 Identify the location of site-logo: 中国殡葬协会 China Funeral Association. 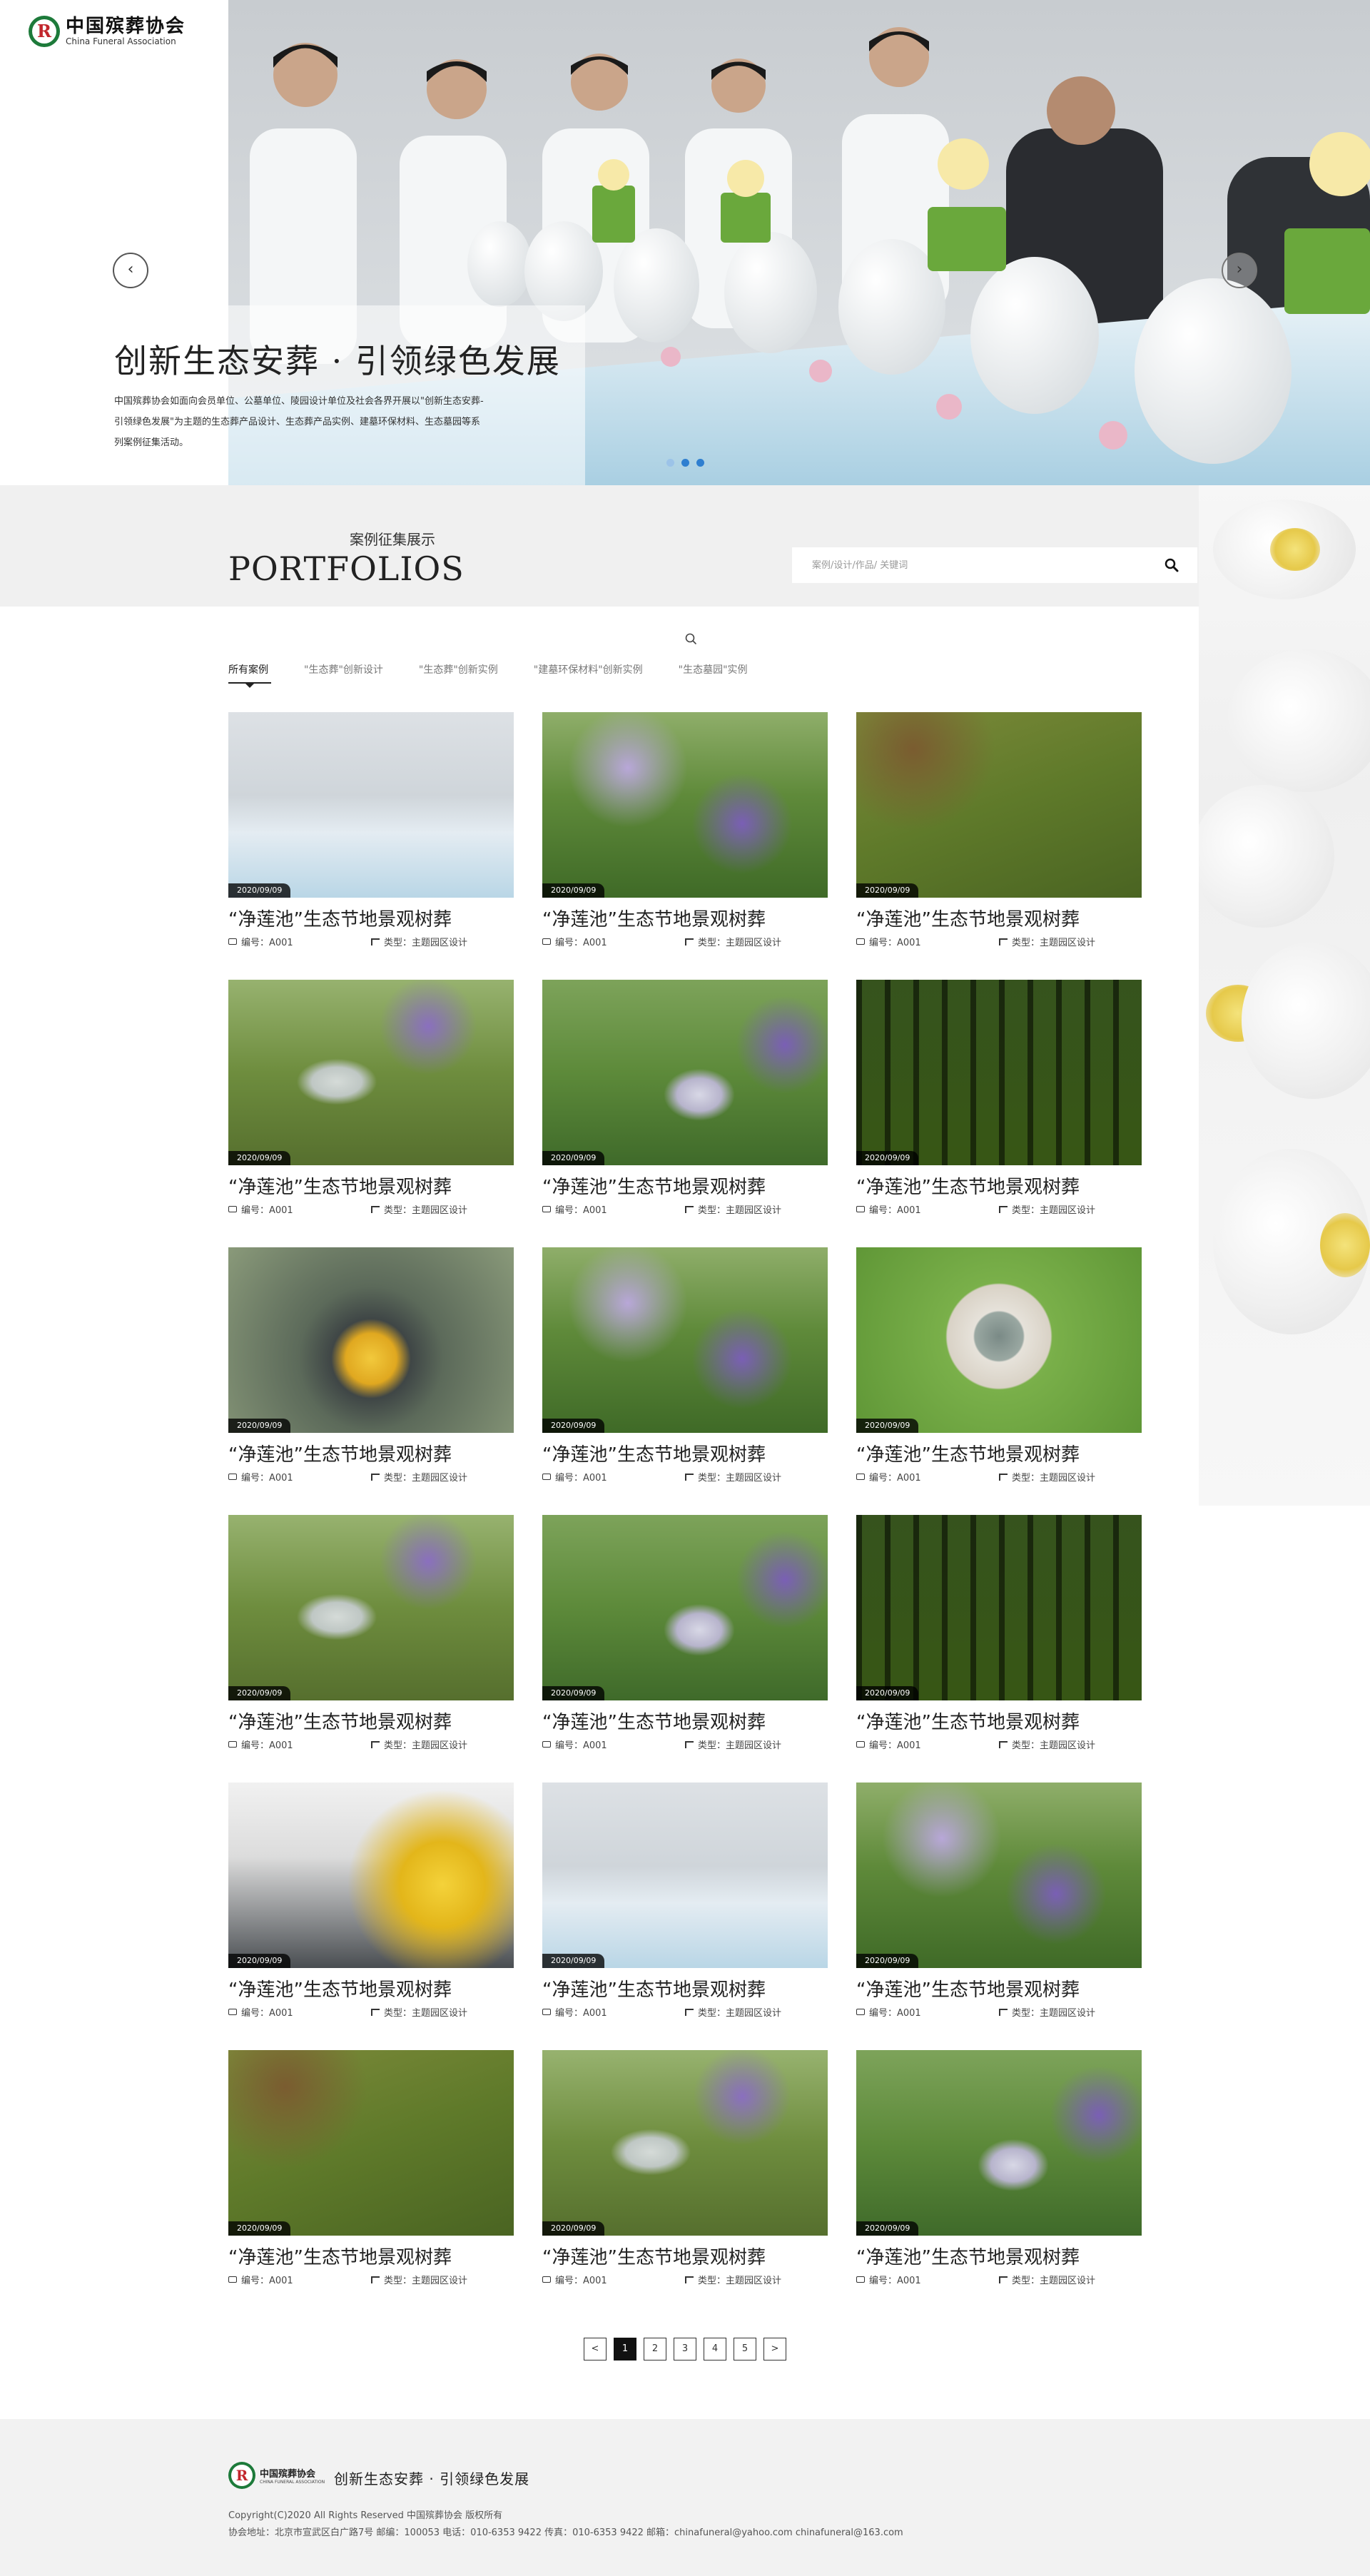
(107, 32).